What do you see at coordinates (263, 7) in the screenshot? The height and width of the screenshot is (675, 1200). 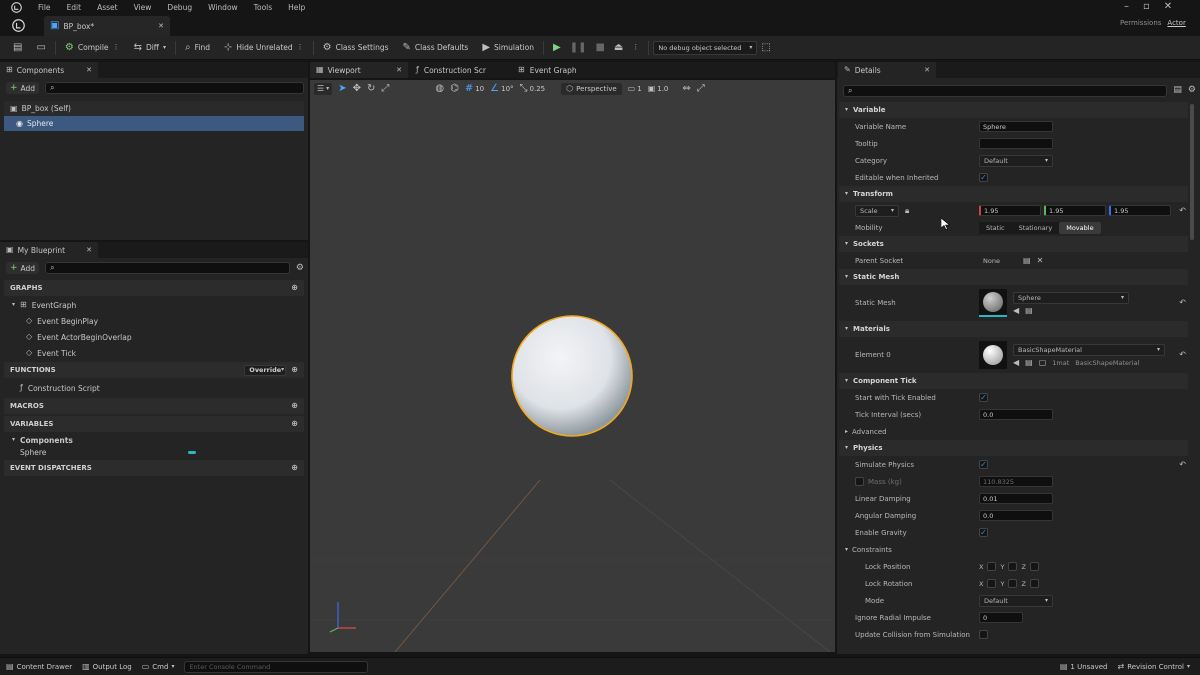 I see `menu-tools: Tools` at bounding box center [263, 7].